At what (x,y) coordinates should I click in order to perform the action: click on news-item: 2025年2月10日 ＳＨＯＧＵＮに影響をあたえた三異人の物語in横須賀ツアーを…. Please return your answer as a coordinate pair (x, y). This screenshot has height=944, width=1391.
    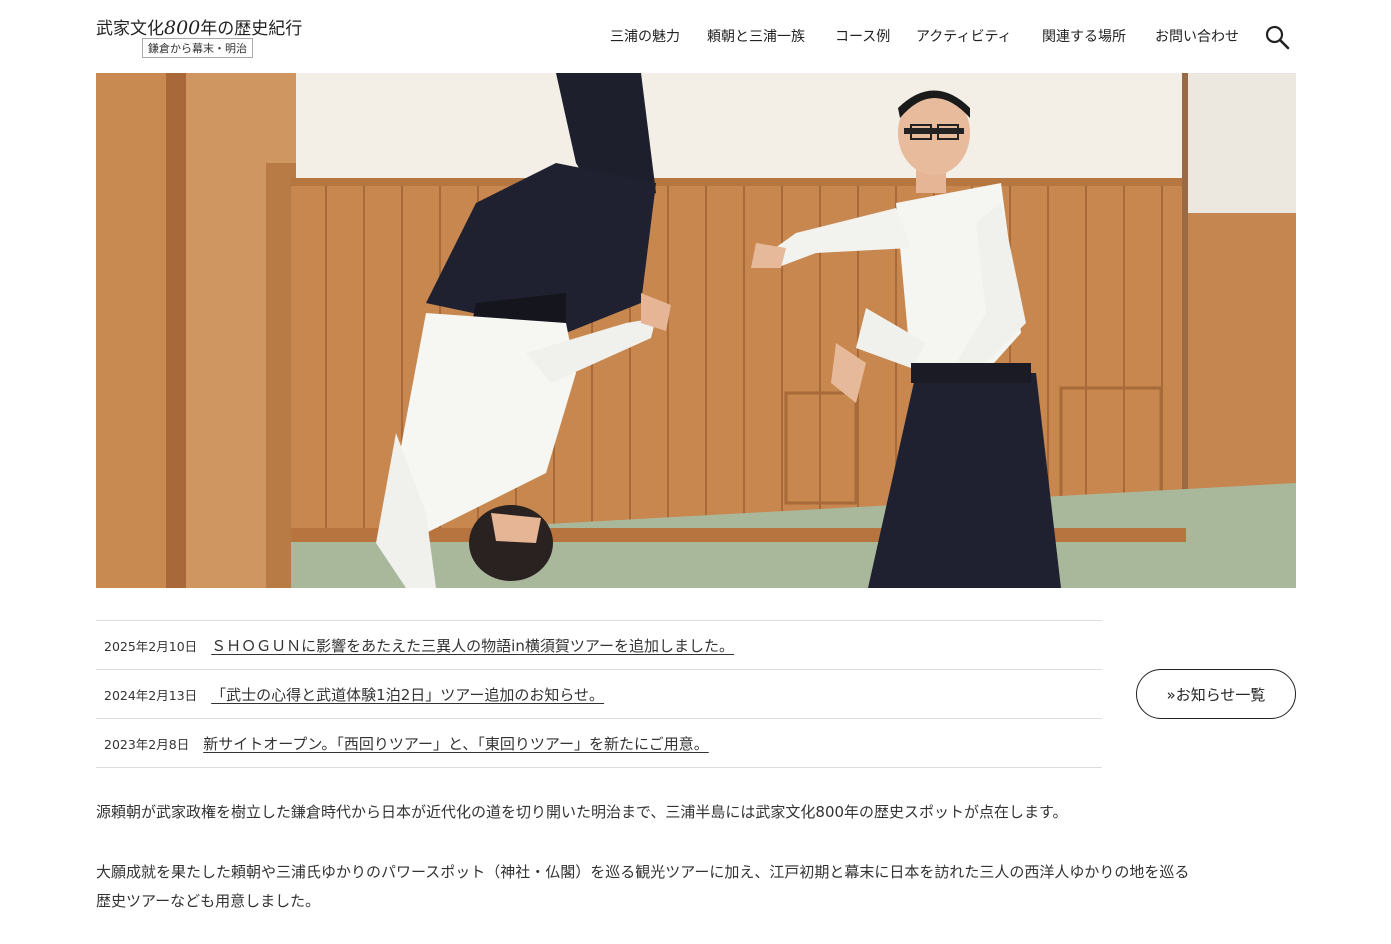
    Looking at the image, I should click on (599, 645).